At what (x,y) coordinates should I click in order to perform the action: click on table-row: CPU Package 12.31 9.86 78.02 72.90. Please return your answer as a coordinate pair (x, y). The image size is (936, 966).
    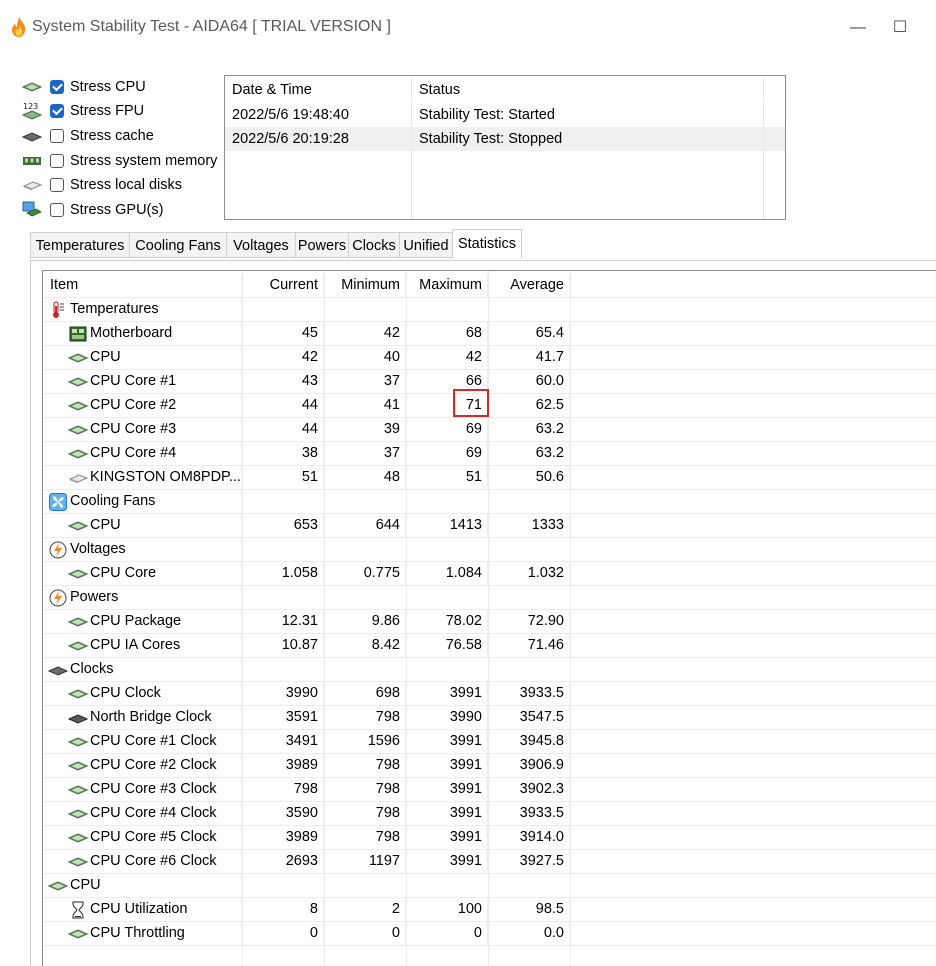
    Looking at the image, I should click on (489, 622).